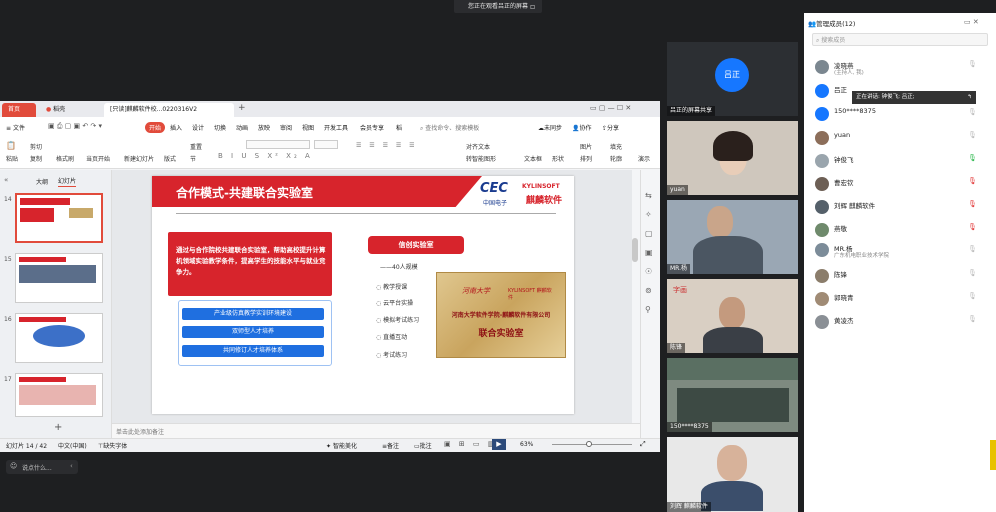  I want to click on collaborate-button: 👤协作, so click(582, 127).